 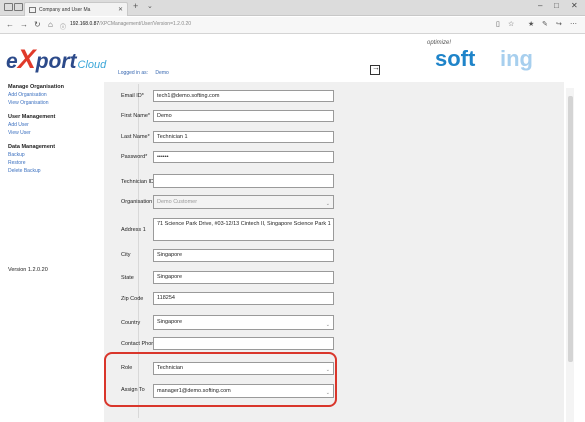 What do you see at coordinates (120, 9) in the screenshot?
I see `close-tab-icon: ✕` at bounding box center [120, 9].